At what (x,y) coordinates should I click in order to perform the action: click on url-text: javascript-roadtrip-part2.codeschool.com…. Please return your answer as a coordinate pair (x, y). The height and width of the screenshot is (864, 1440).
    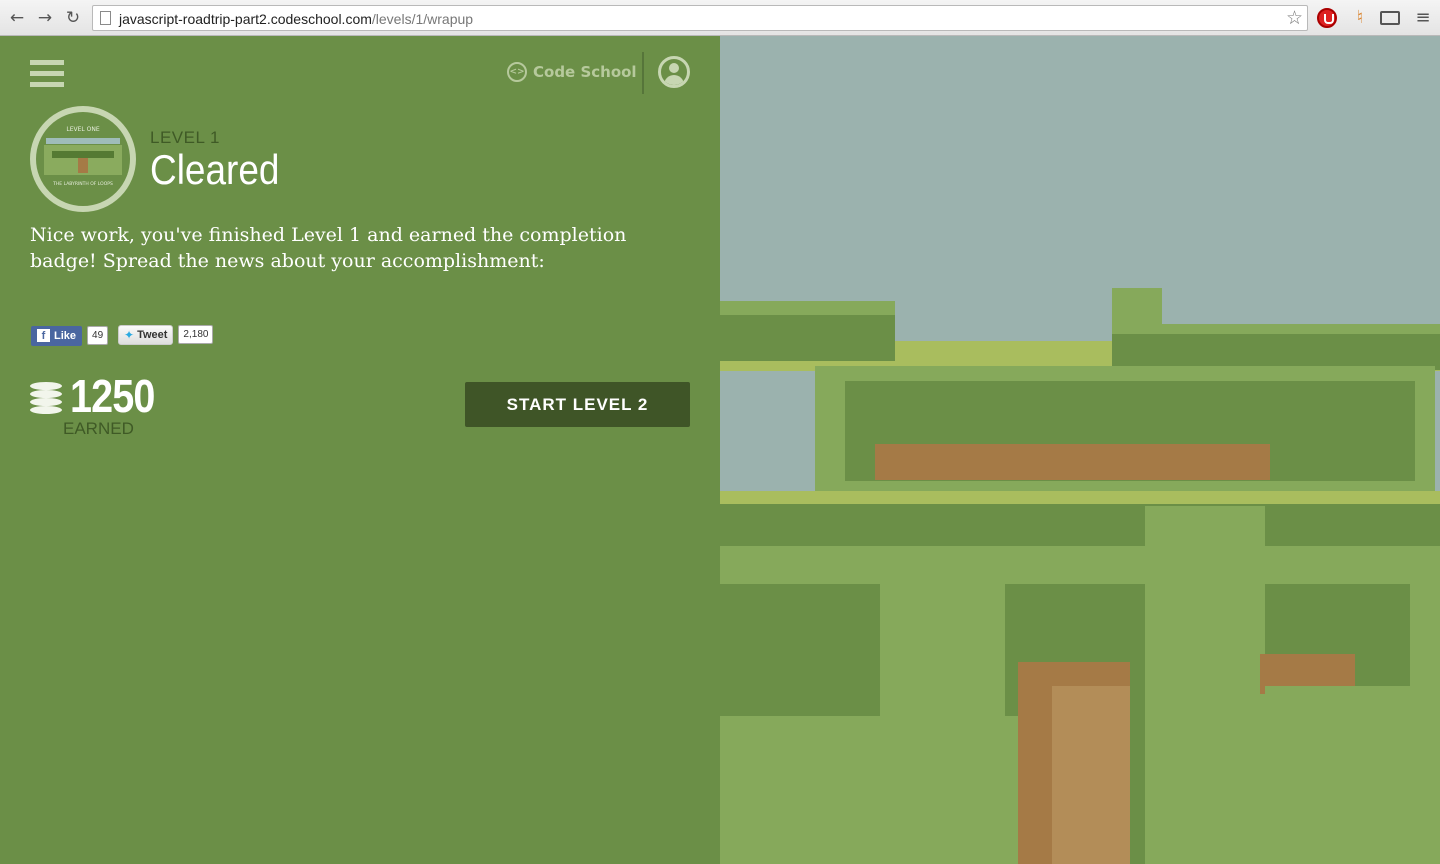
    Looking at the image, I should click on (296, 19).